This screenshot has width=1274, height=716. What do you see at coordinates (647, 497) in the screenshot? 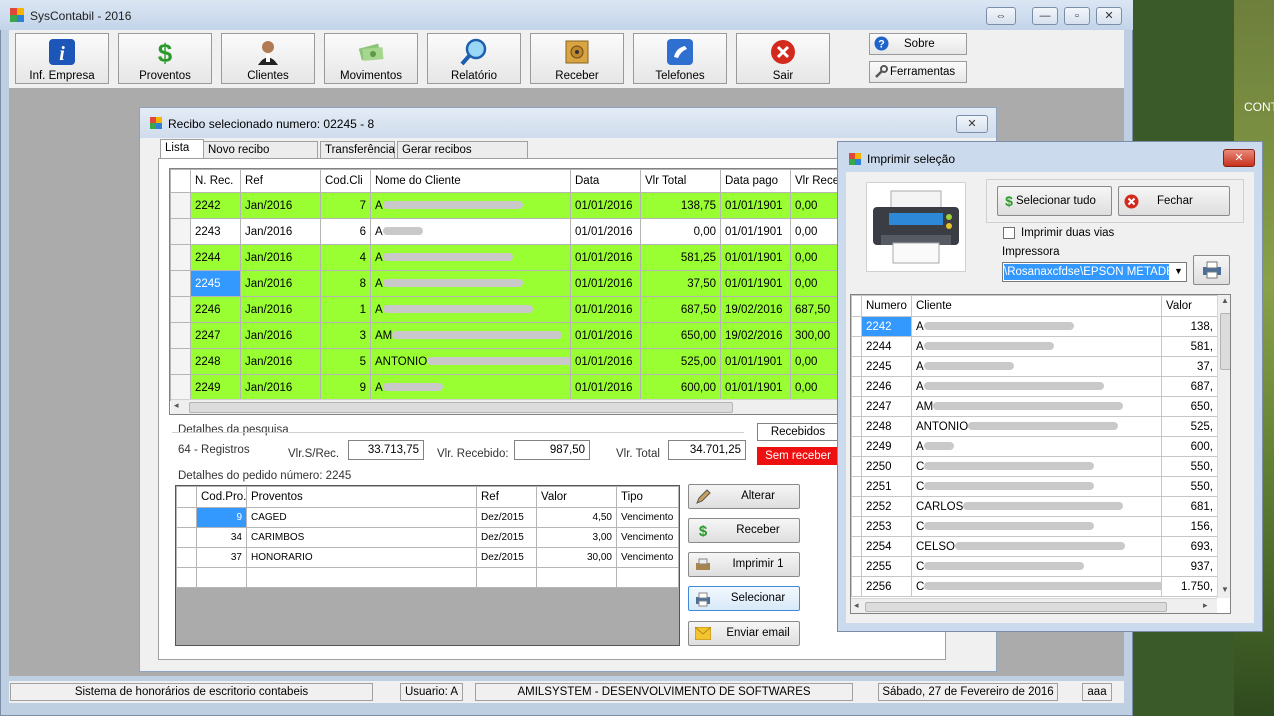
I see `column-header: Tipo` at bounding box center [647, 497].